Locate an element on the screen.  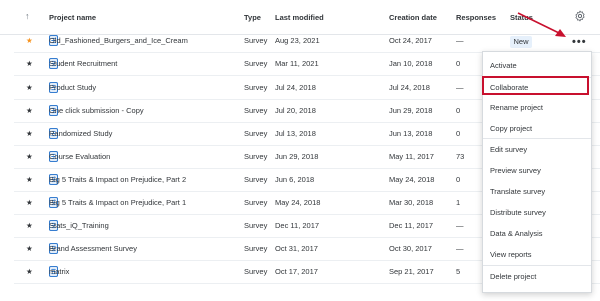
creation-date: May 24, 2018 is located at coordinates (412, 179).